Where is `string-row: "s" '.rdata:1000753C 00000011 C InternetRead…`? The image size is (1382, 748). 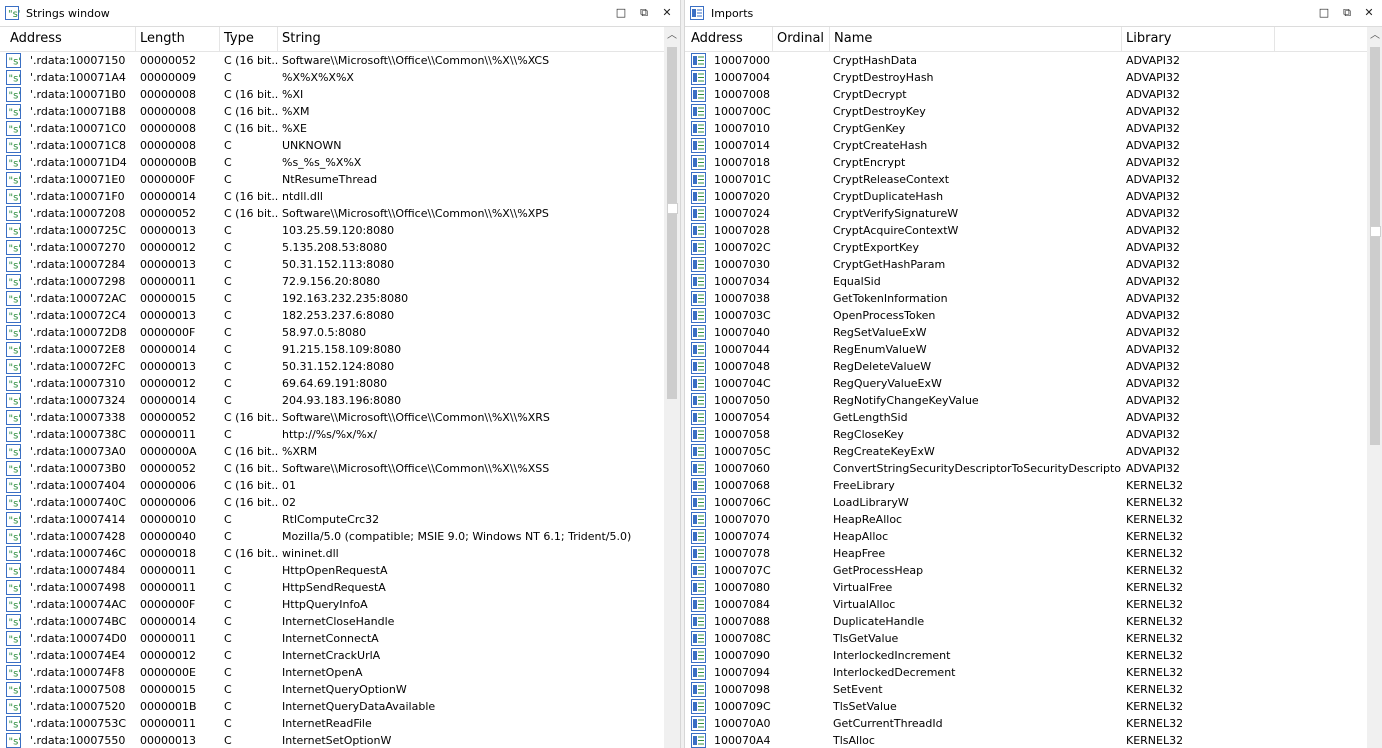 string-row: "s" '.rdata:1000753C 00000011 C InternetRead… is located at coordinates (332, 723).